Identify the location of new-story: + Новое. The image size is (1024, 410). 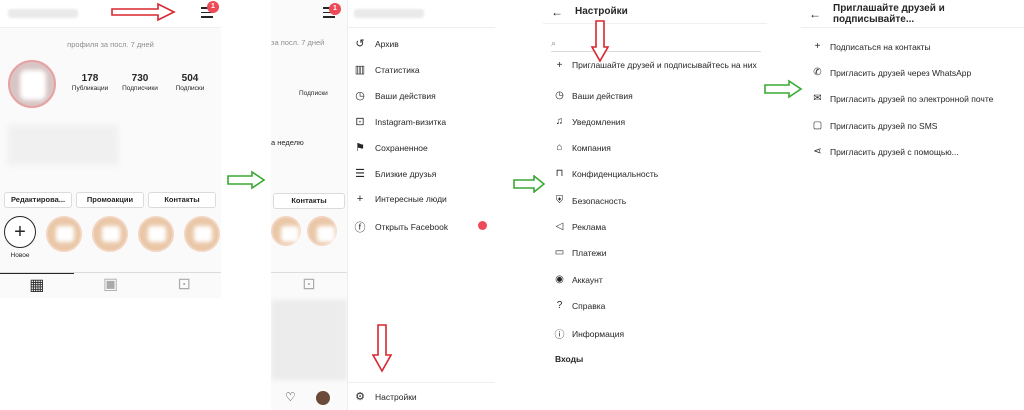
(20, 237).